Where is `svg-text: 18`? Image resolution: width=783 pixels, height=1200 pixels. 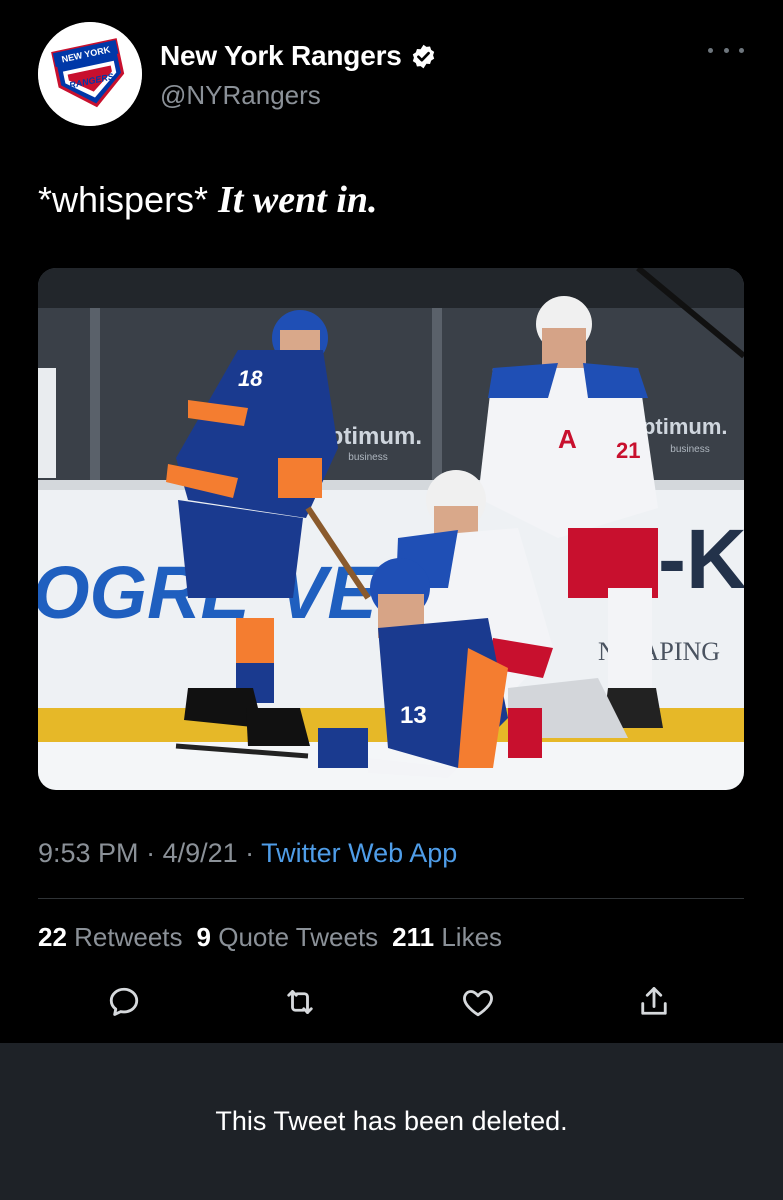
svg-text: 18 is located at coordinates (250, 378).